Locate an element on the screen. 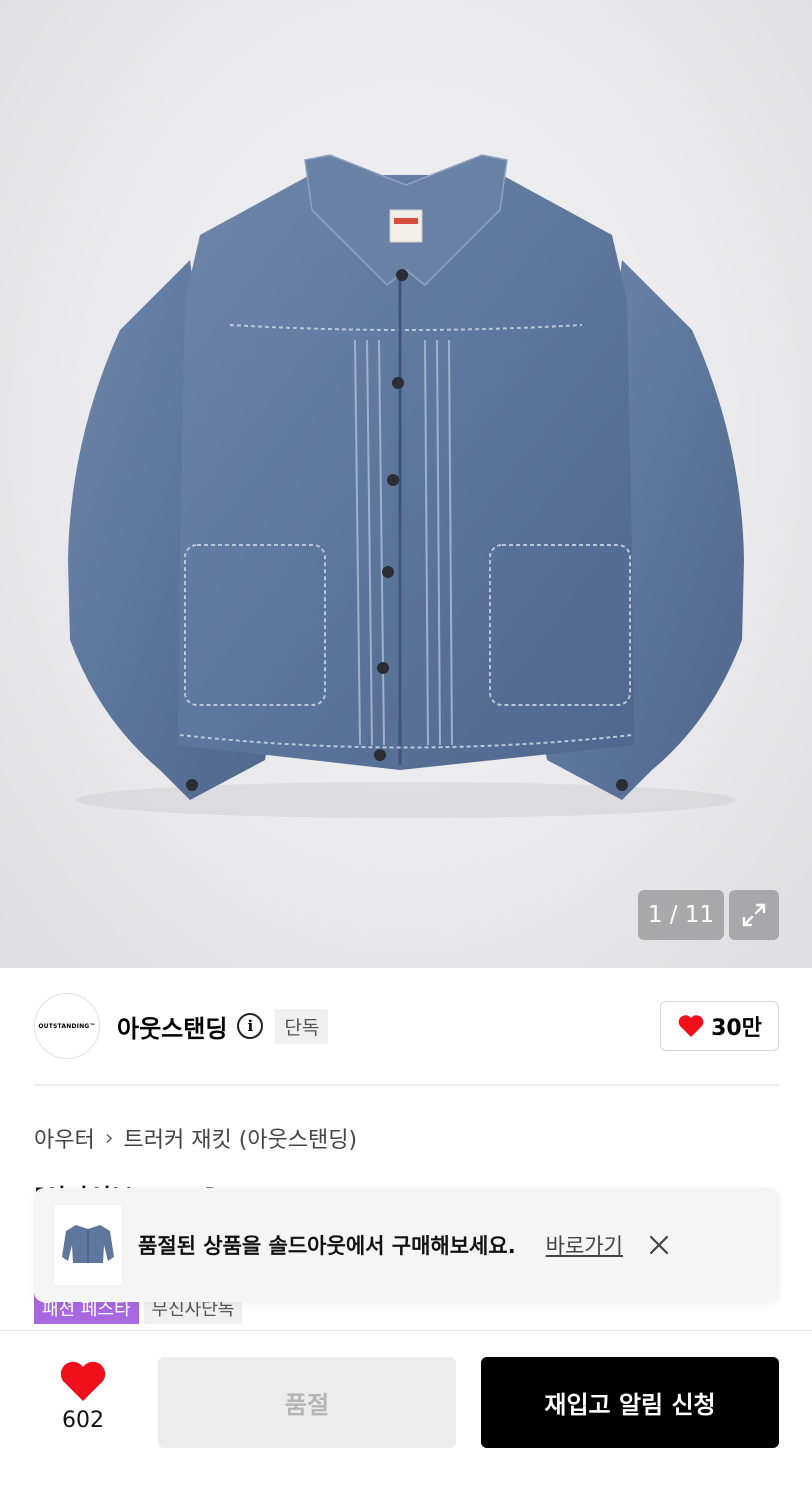  brand-logo-text: OUTSTANDING™ is located at coordinates (67, 1026).